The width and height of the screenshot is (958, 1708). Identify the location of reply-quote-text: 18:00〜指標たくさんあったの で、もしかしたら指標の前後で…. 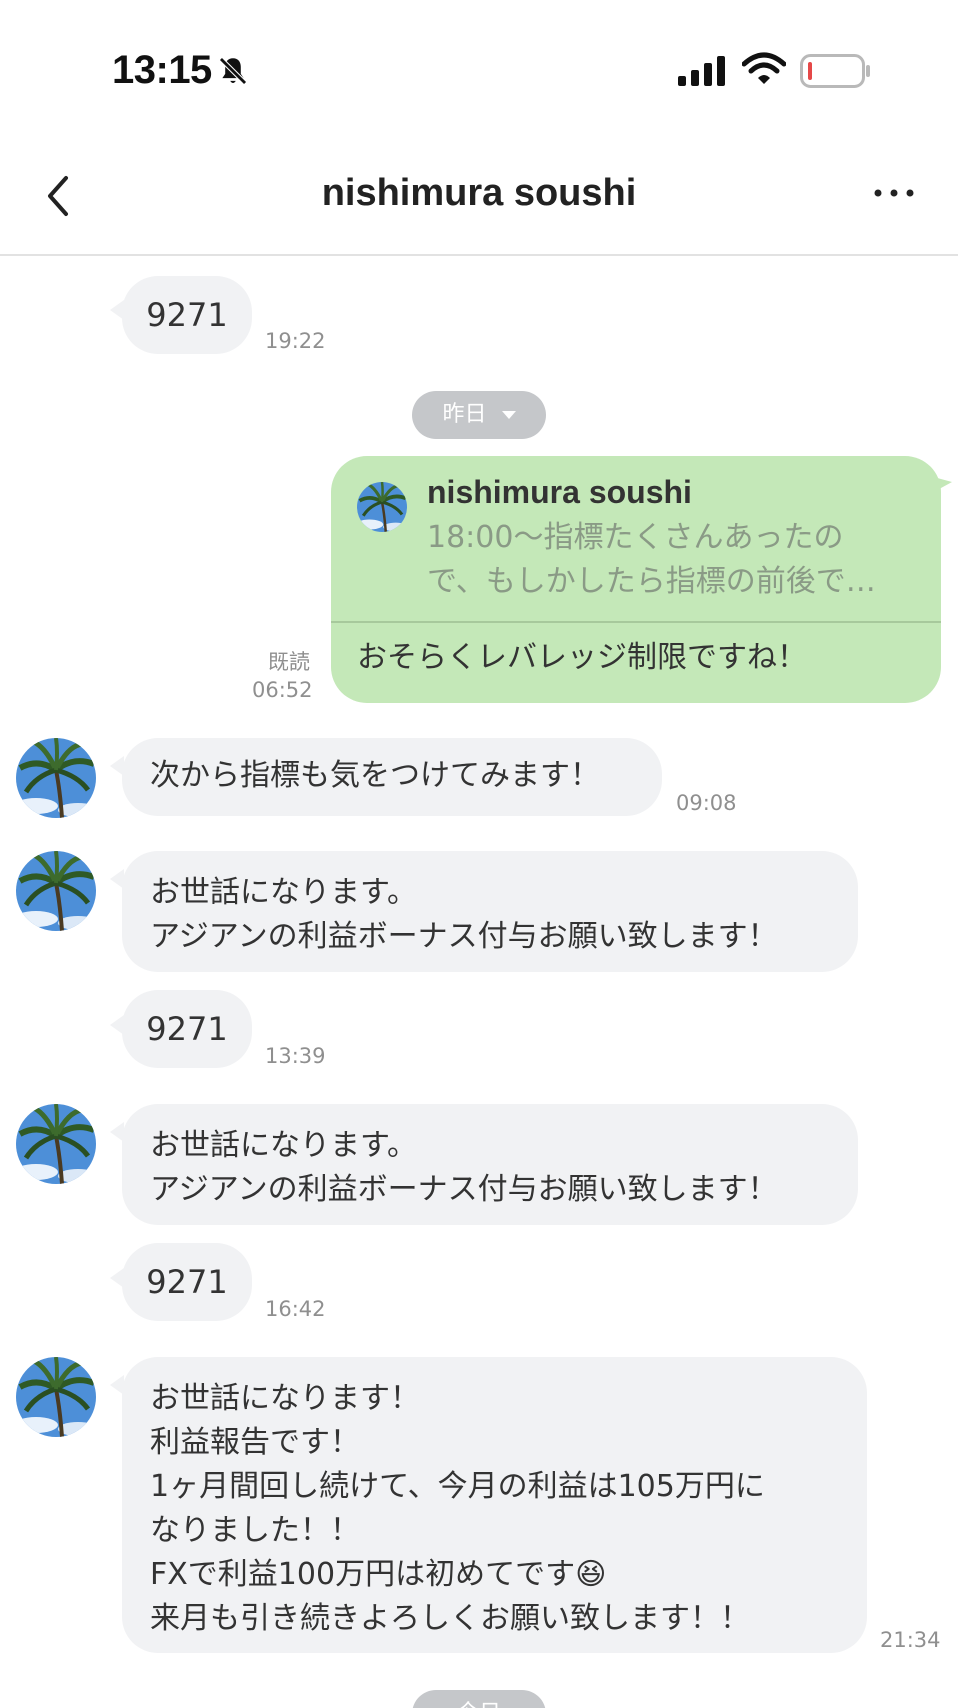
(651, 559).